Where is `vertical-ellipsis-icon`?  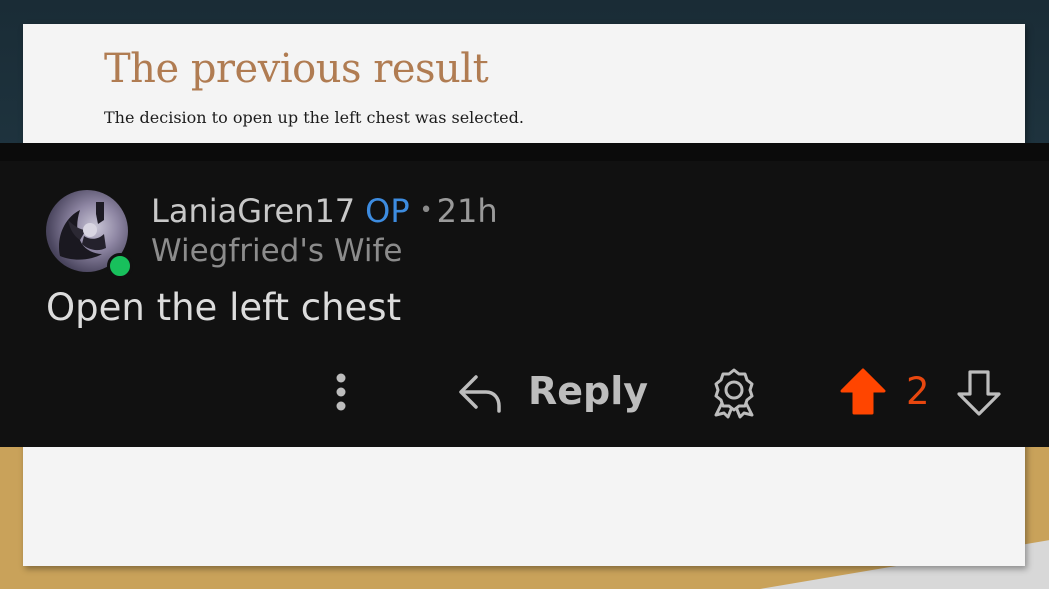 vertical-ellipsis-icon is located at coordinates (341, 392).